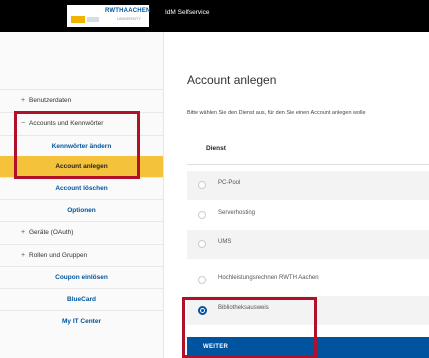 The image size is (429, 358). Describe the element at coordinates (237, 213) in the screenshot. I see `option-label: Serverhosting` at that location.